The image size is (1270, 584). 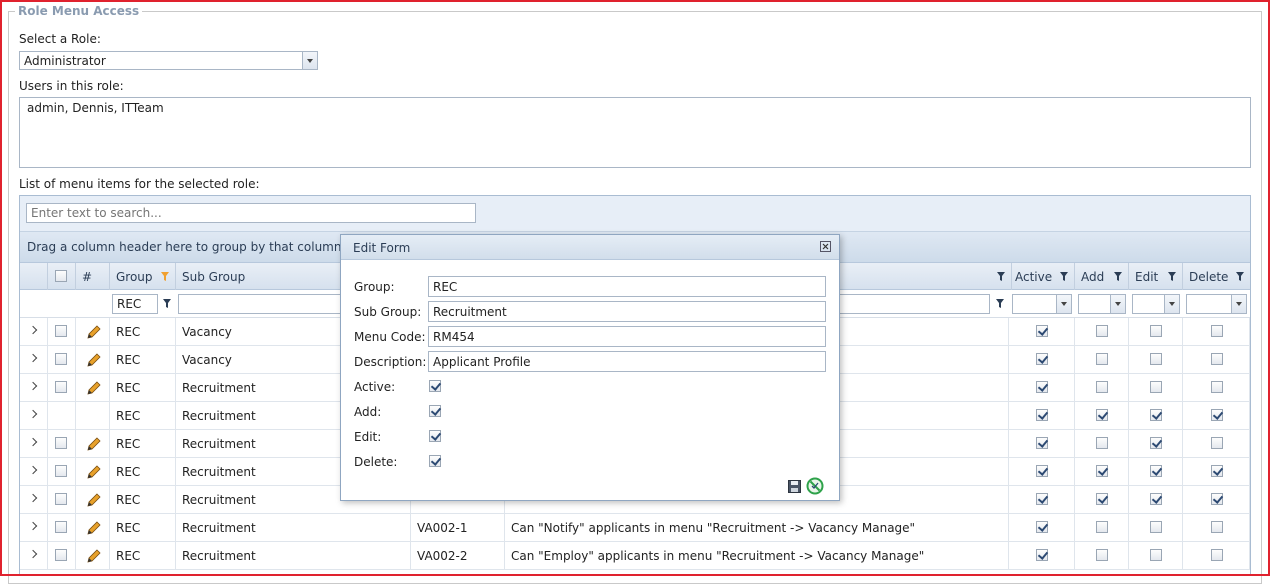 I want to click on dialog-header: Edit Form, so click(x=590, y=247).